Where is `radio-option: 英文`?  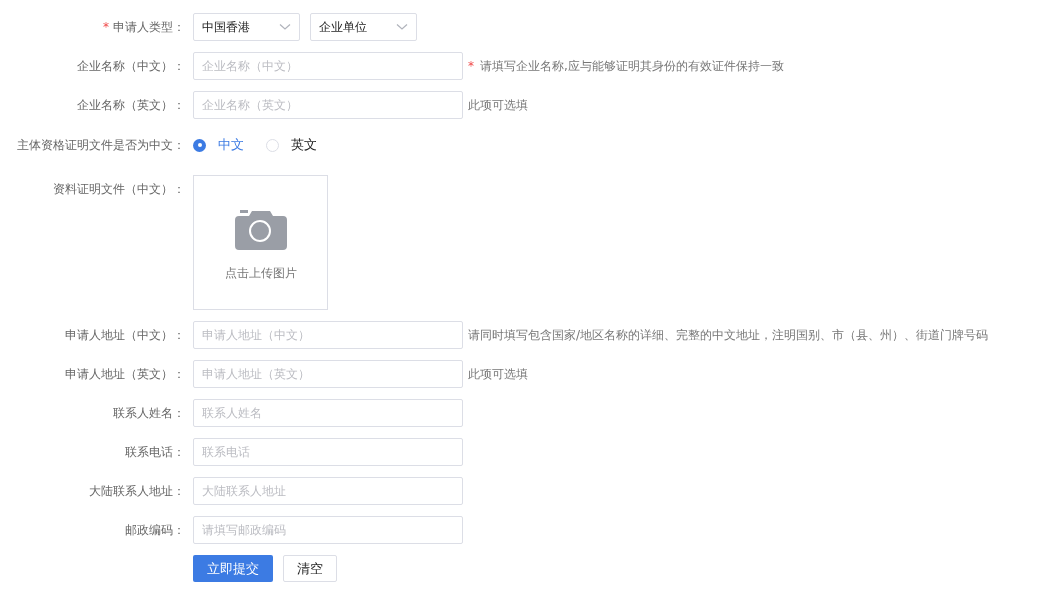 radio-option: 英文 is located at coordinates (292, 145).